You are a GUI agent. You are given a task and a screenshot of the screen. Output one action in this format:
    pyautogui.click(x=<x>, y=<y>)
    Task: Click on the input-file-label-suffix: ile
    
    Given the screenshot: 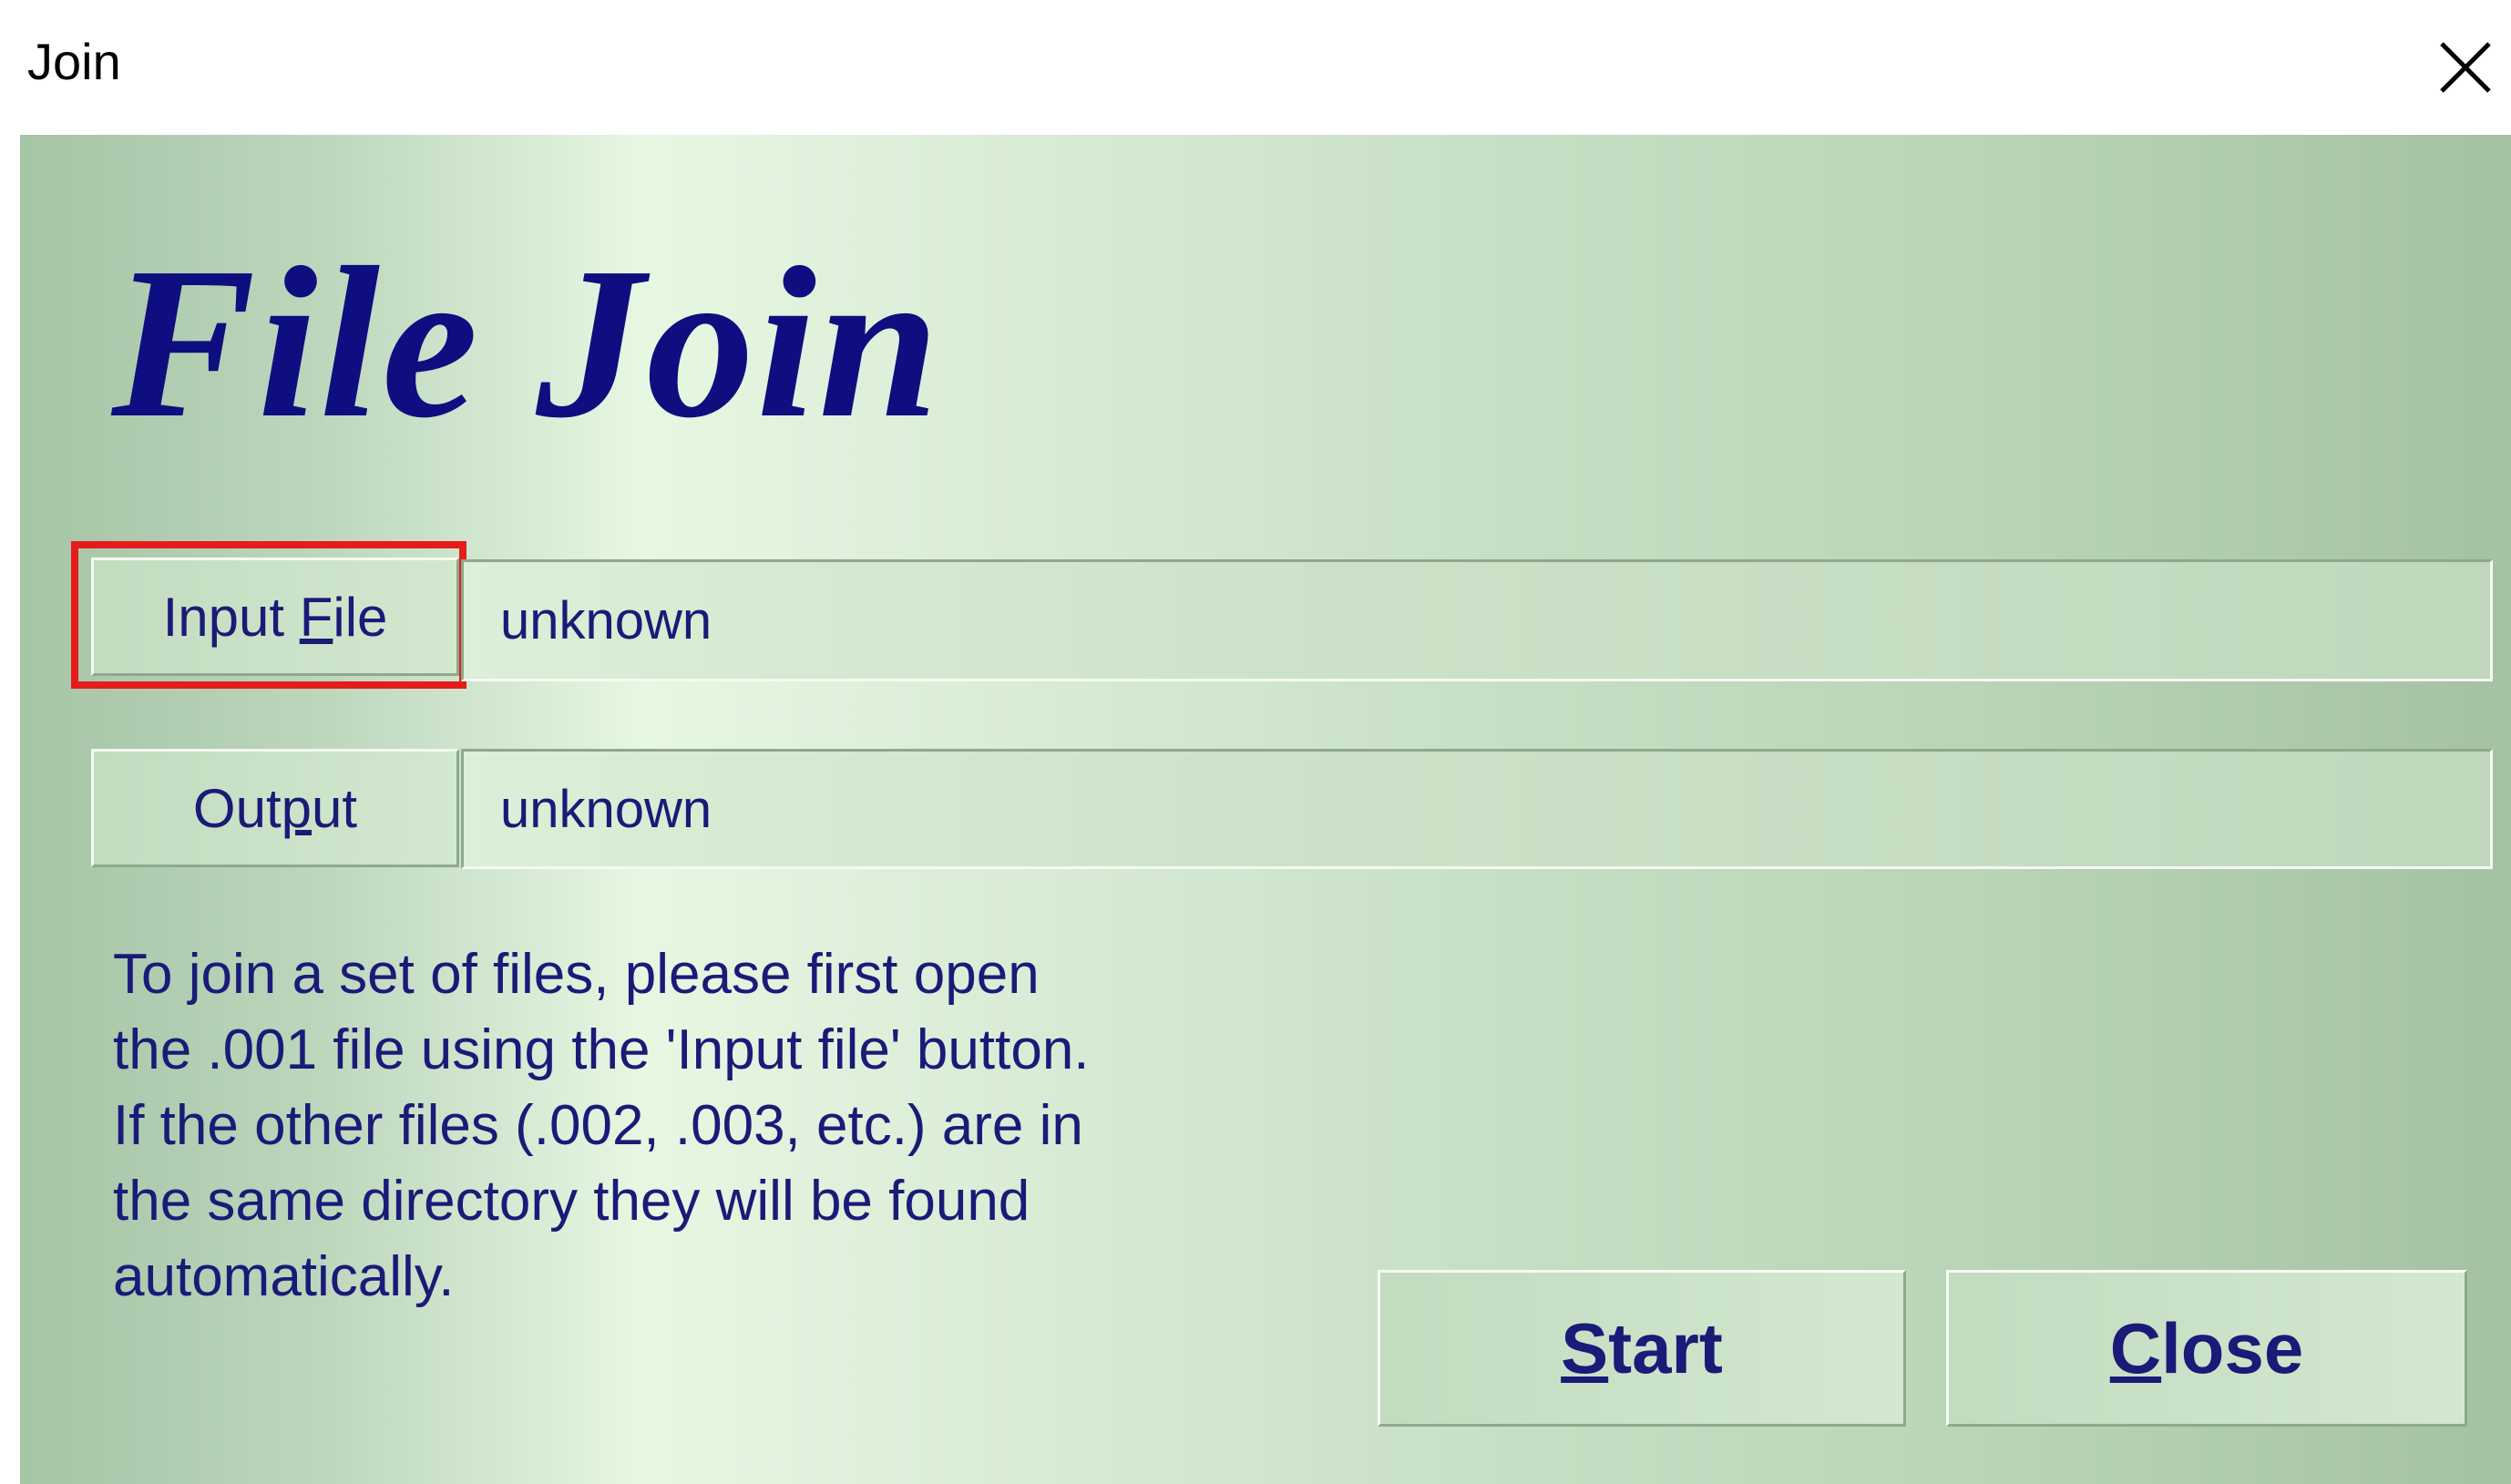 What is the action you would take?
    pyautogui.click(x=360, y=617)
    